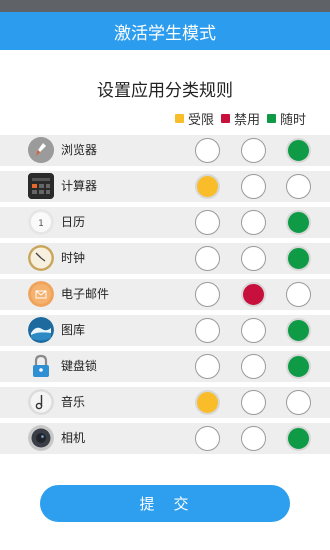  I want to click on rocket-browser-icon, so click(41, 150).